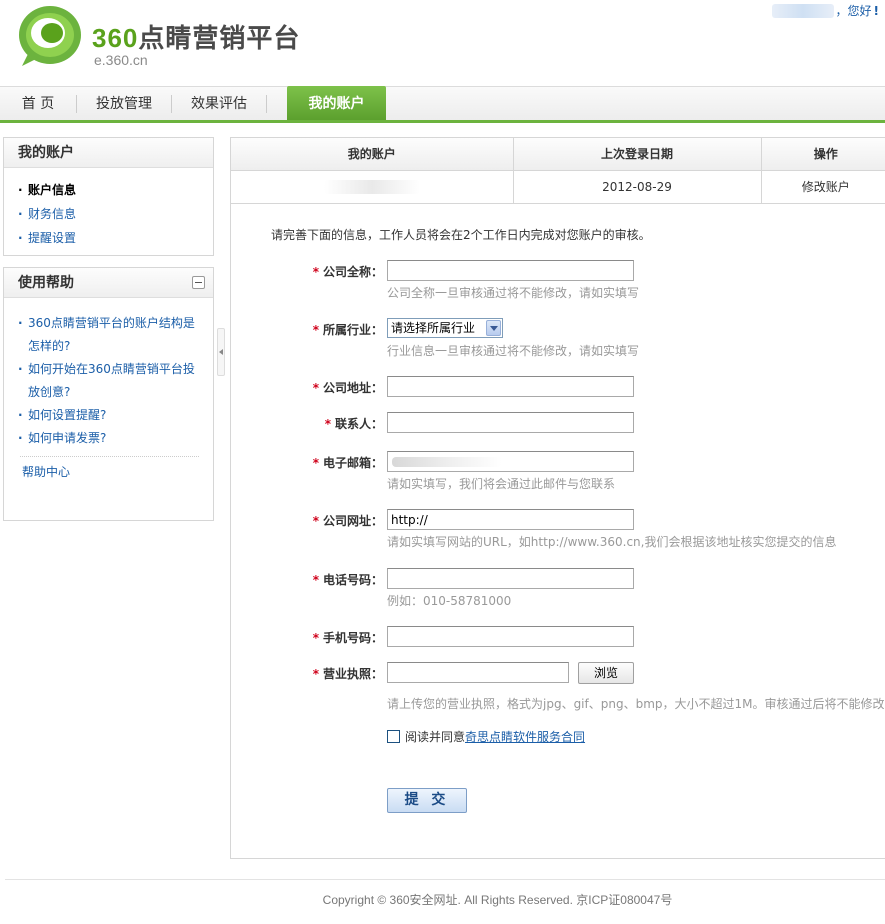 This screenshot has height=924, width=885. Describe the element at coordinates (449, 601) in the screenshot. I see `phone-hint: 例如：010-58781000` at that location.